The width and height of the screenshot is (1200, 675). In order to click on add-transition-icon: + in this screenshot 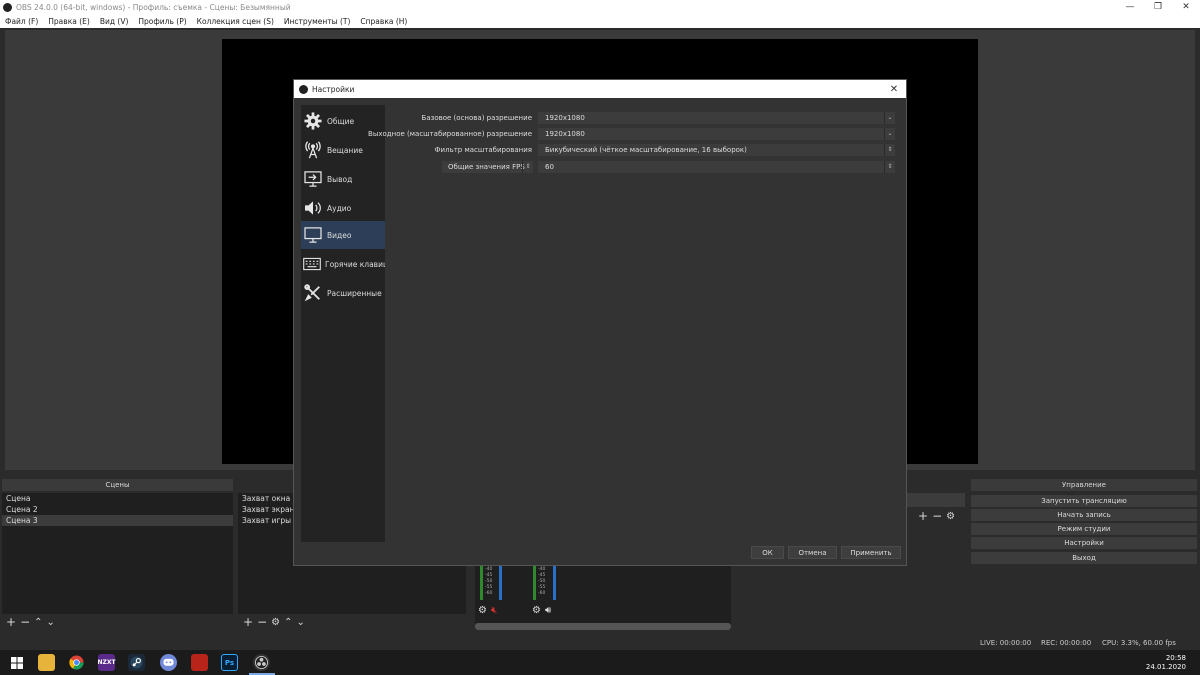, I will do `click(923, 516)`.